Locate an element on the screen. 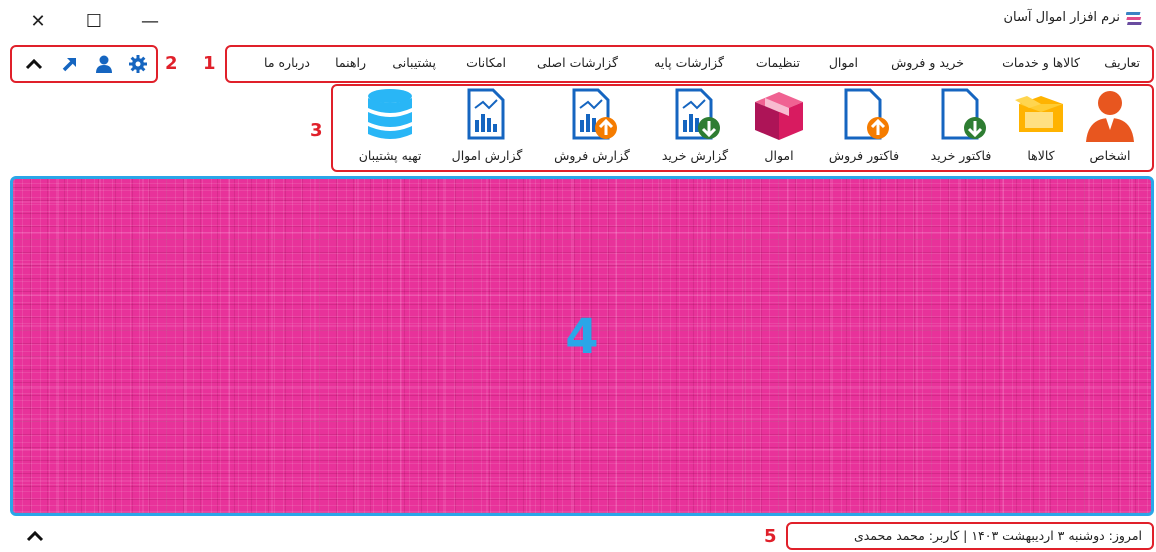  toolbar-assets-label: اموال is located at coordinates (779, 155).